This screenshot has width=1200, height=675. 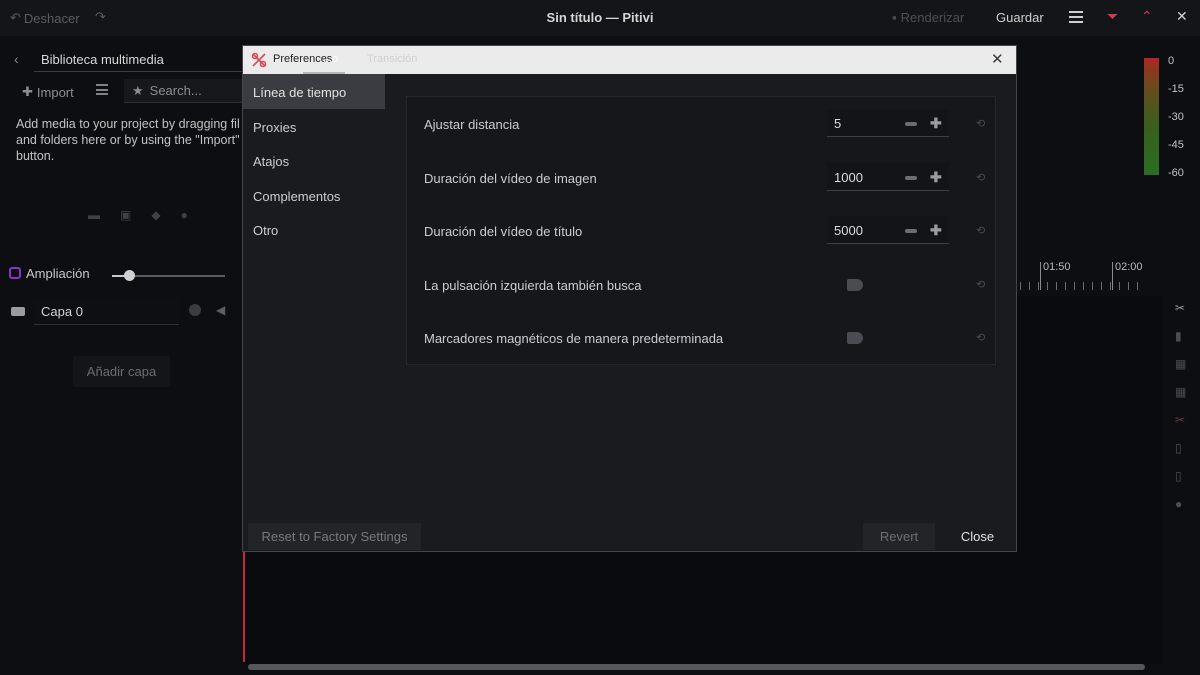 I want to click on audio-level-meter, so click(x=1151, y=116).